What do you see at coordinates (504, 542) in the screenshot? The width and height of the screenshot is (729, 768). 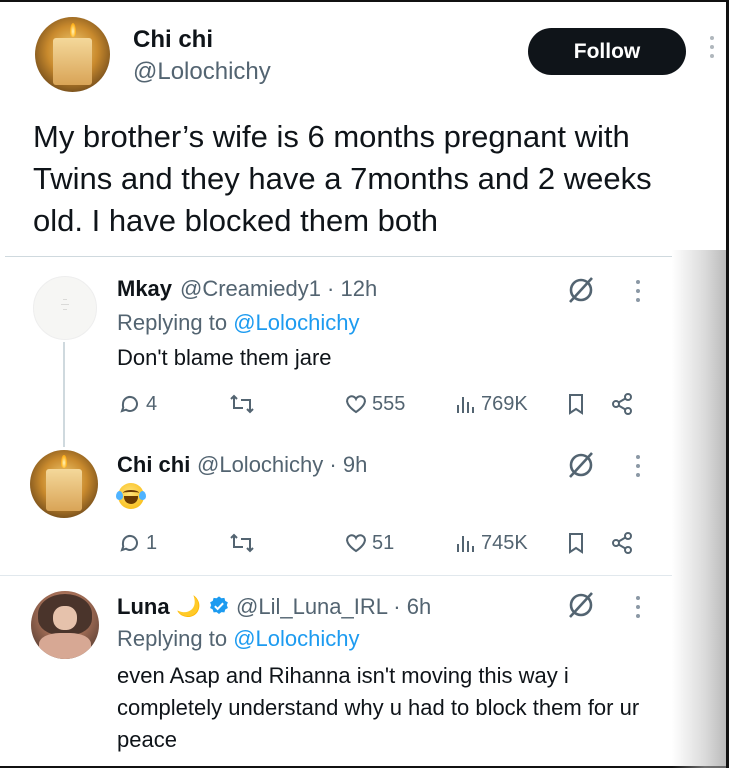 I see `views-count: 745K` at bounding box center [504, 542].